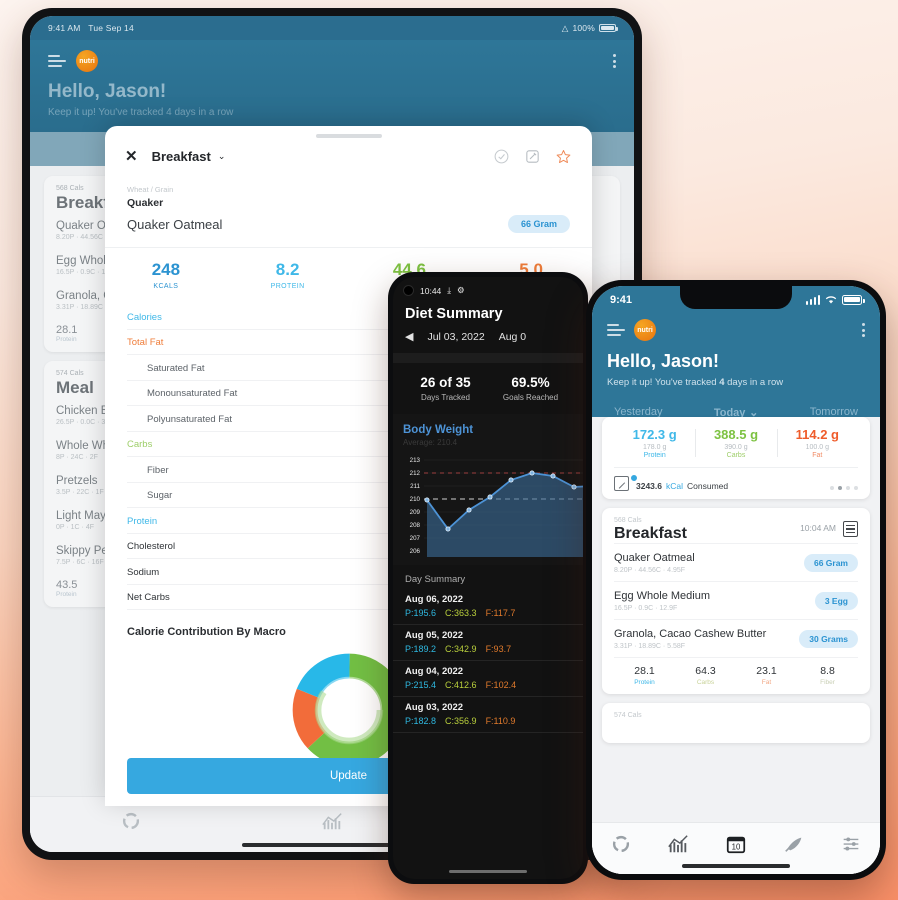 The width and height of the screenshot is (898, 900). What do you see at coordinates (430, 442) in the screenshot?
I see `chart-subtitle: Average: 210.4` at bounding box center [430, 442].